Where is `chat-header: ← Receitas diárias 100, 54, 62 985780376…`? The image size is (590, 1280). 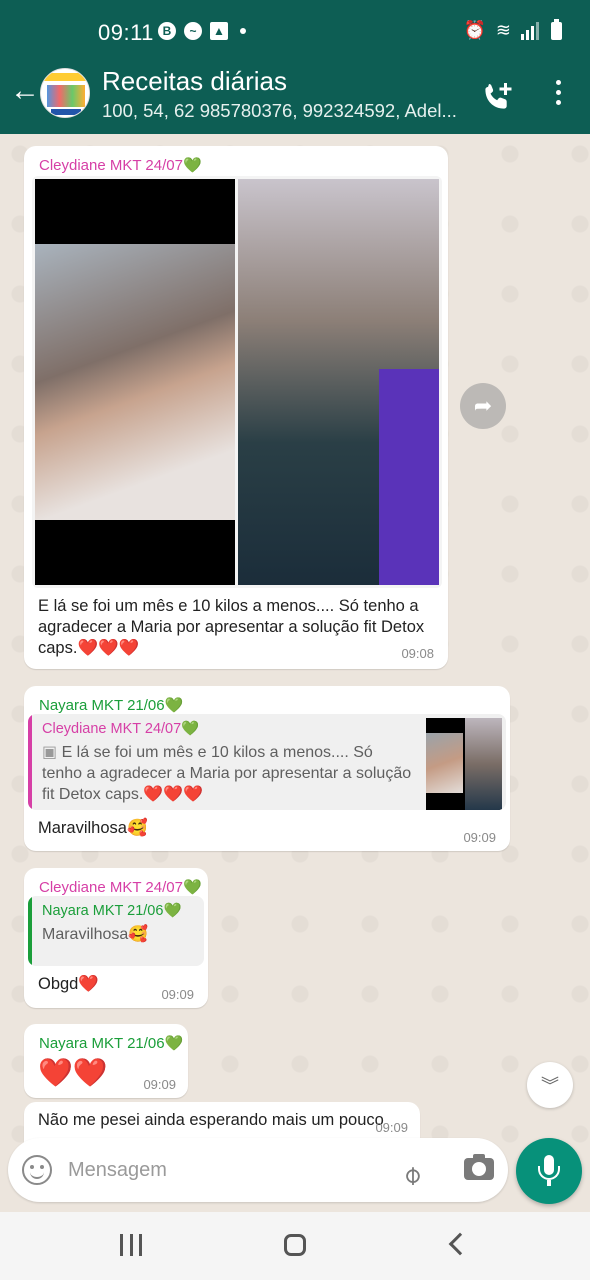 chat-header: ← Receitas diárias 100, 54, 62 985780376… is located at coordinates (295, 94).